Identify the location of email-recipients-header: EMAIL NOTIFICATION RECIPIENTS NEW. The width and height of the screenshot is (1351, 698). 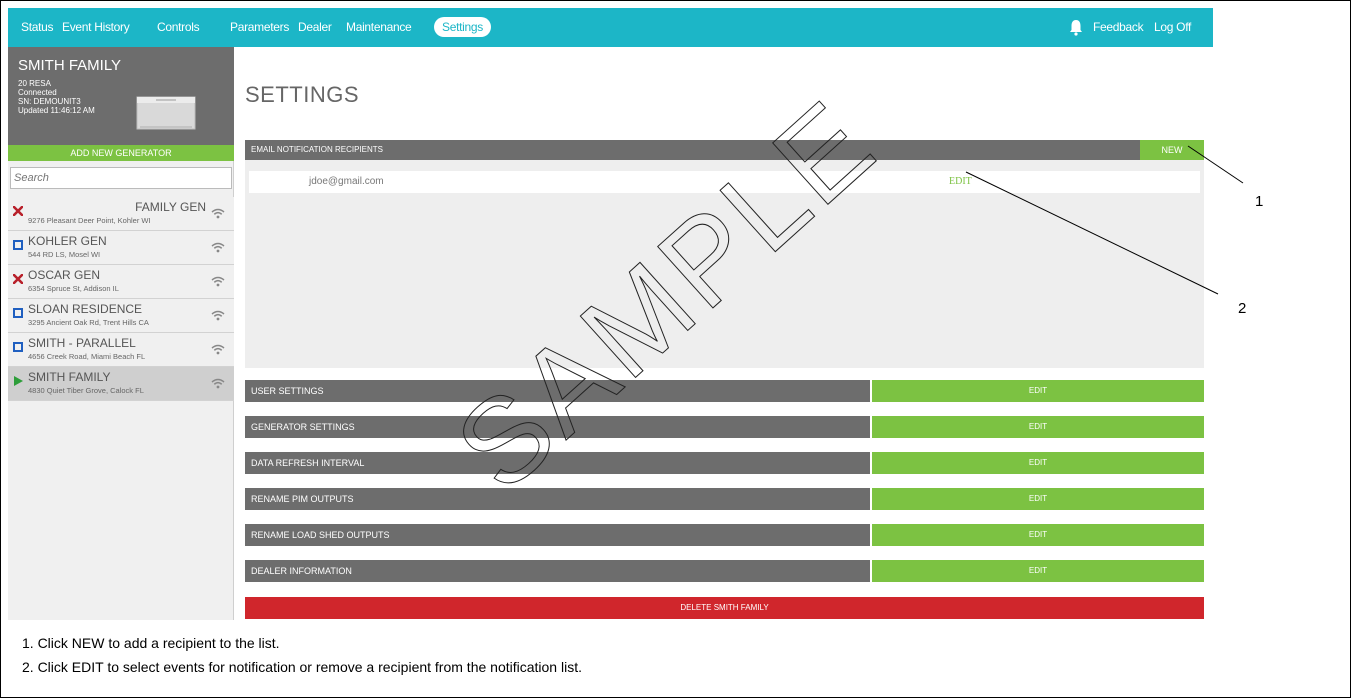
(724, 150).